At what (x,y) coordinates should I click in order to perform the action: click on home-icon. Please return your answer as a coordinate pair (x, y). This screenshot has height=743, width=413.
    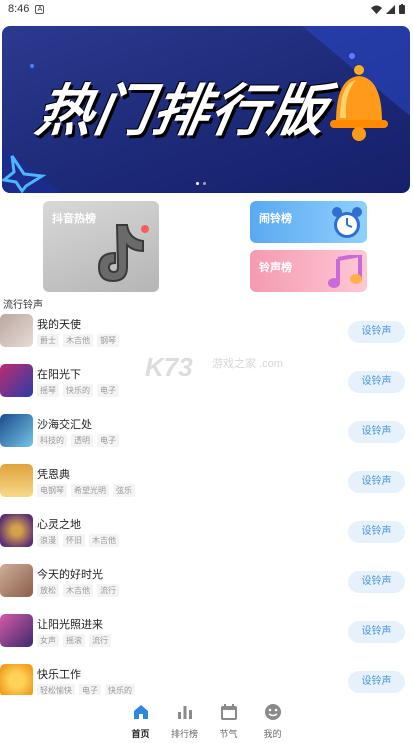
    Looking at the image, I should click on (140, 712).